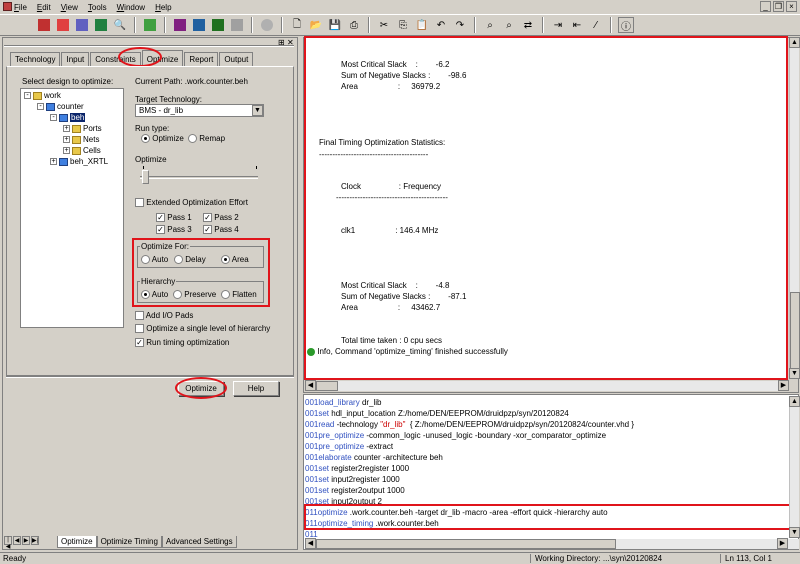 This screenshot has height=564, width=800. I want to click on optimize-slider-track, so click(199, 177).